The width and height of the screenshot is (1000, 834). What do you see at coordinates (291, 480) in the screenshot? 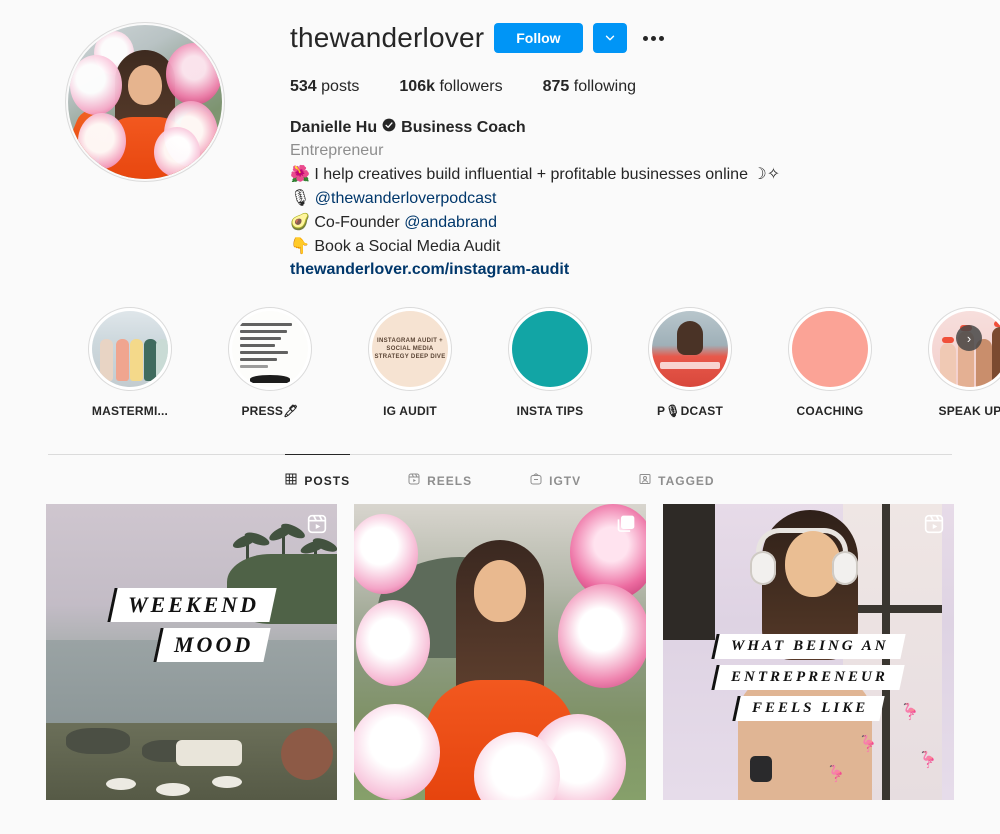
I see `grid-icon` at bounding box center [291, 480].